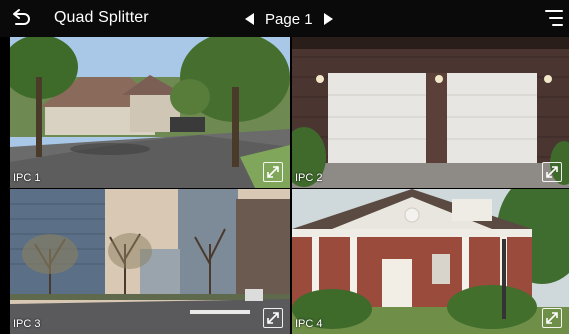  I want to click on menu-icon, so click(554, 18).